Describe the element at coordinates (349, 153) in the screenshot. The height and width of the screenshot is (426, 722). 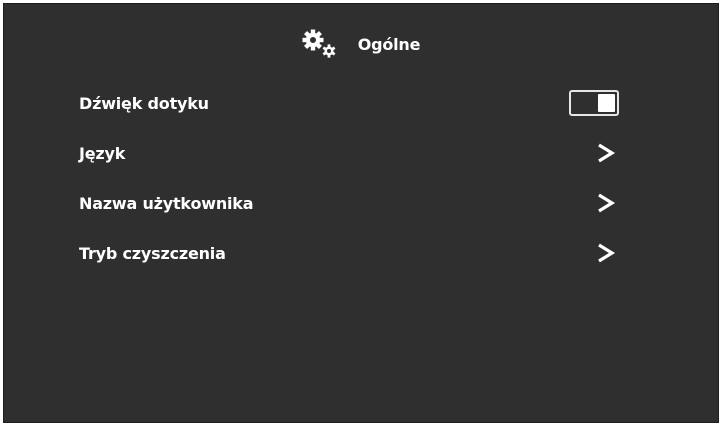
I see `setting-row-language: Język` at that location.